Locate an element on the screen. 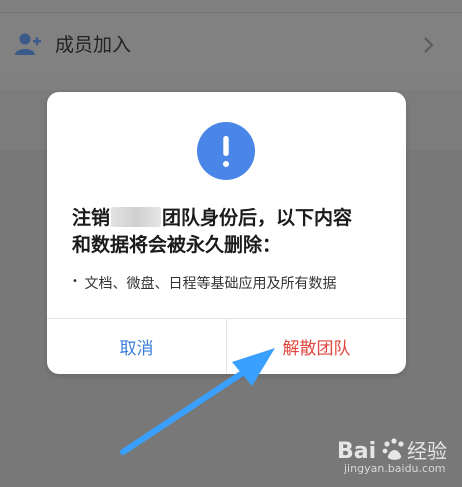 This screenshot has width=462, height=487. svg-text: Bai is located at coordinates (356, 451).